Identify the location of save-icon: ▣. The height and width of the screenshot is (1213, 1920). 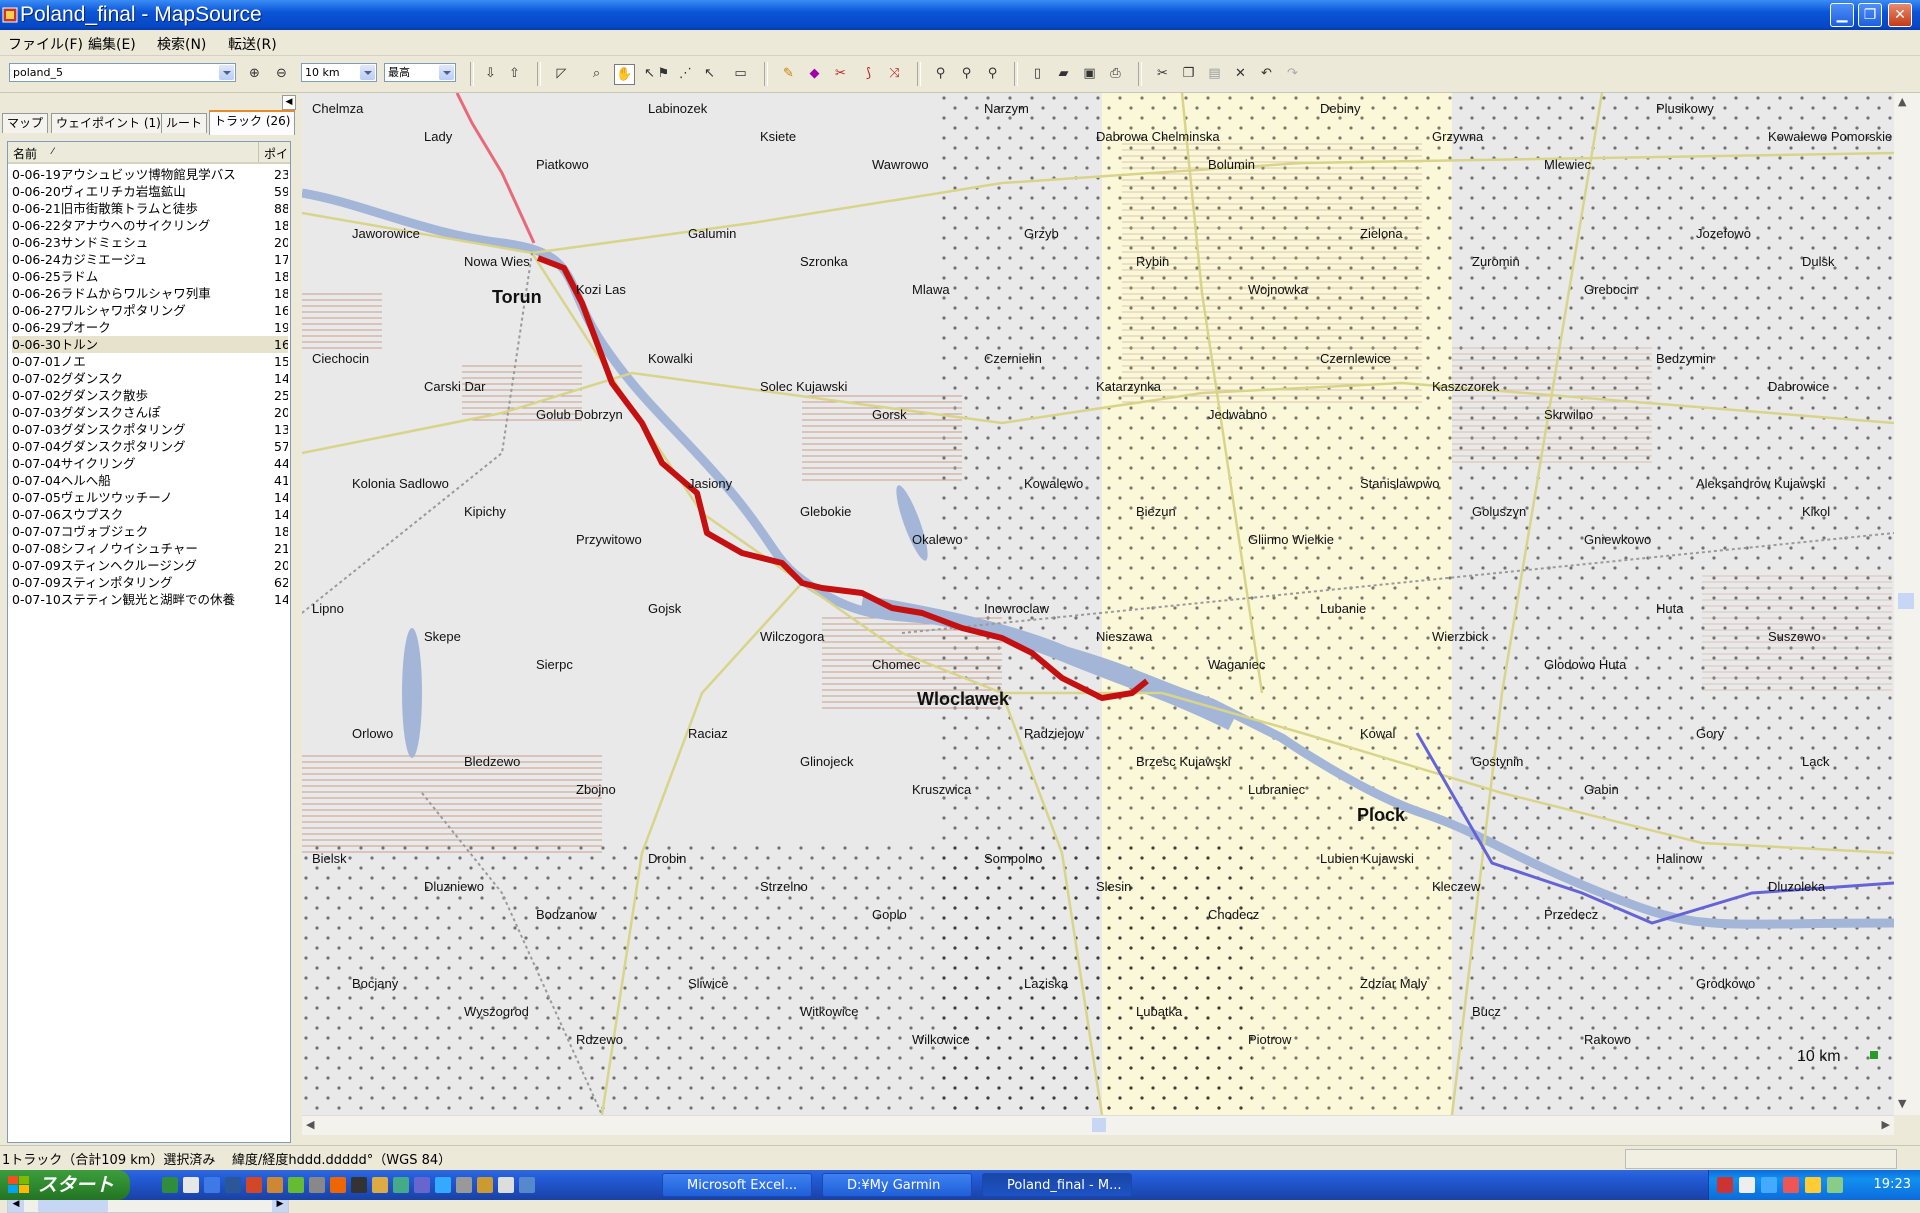
(1089, 73).